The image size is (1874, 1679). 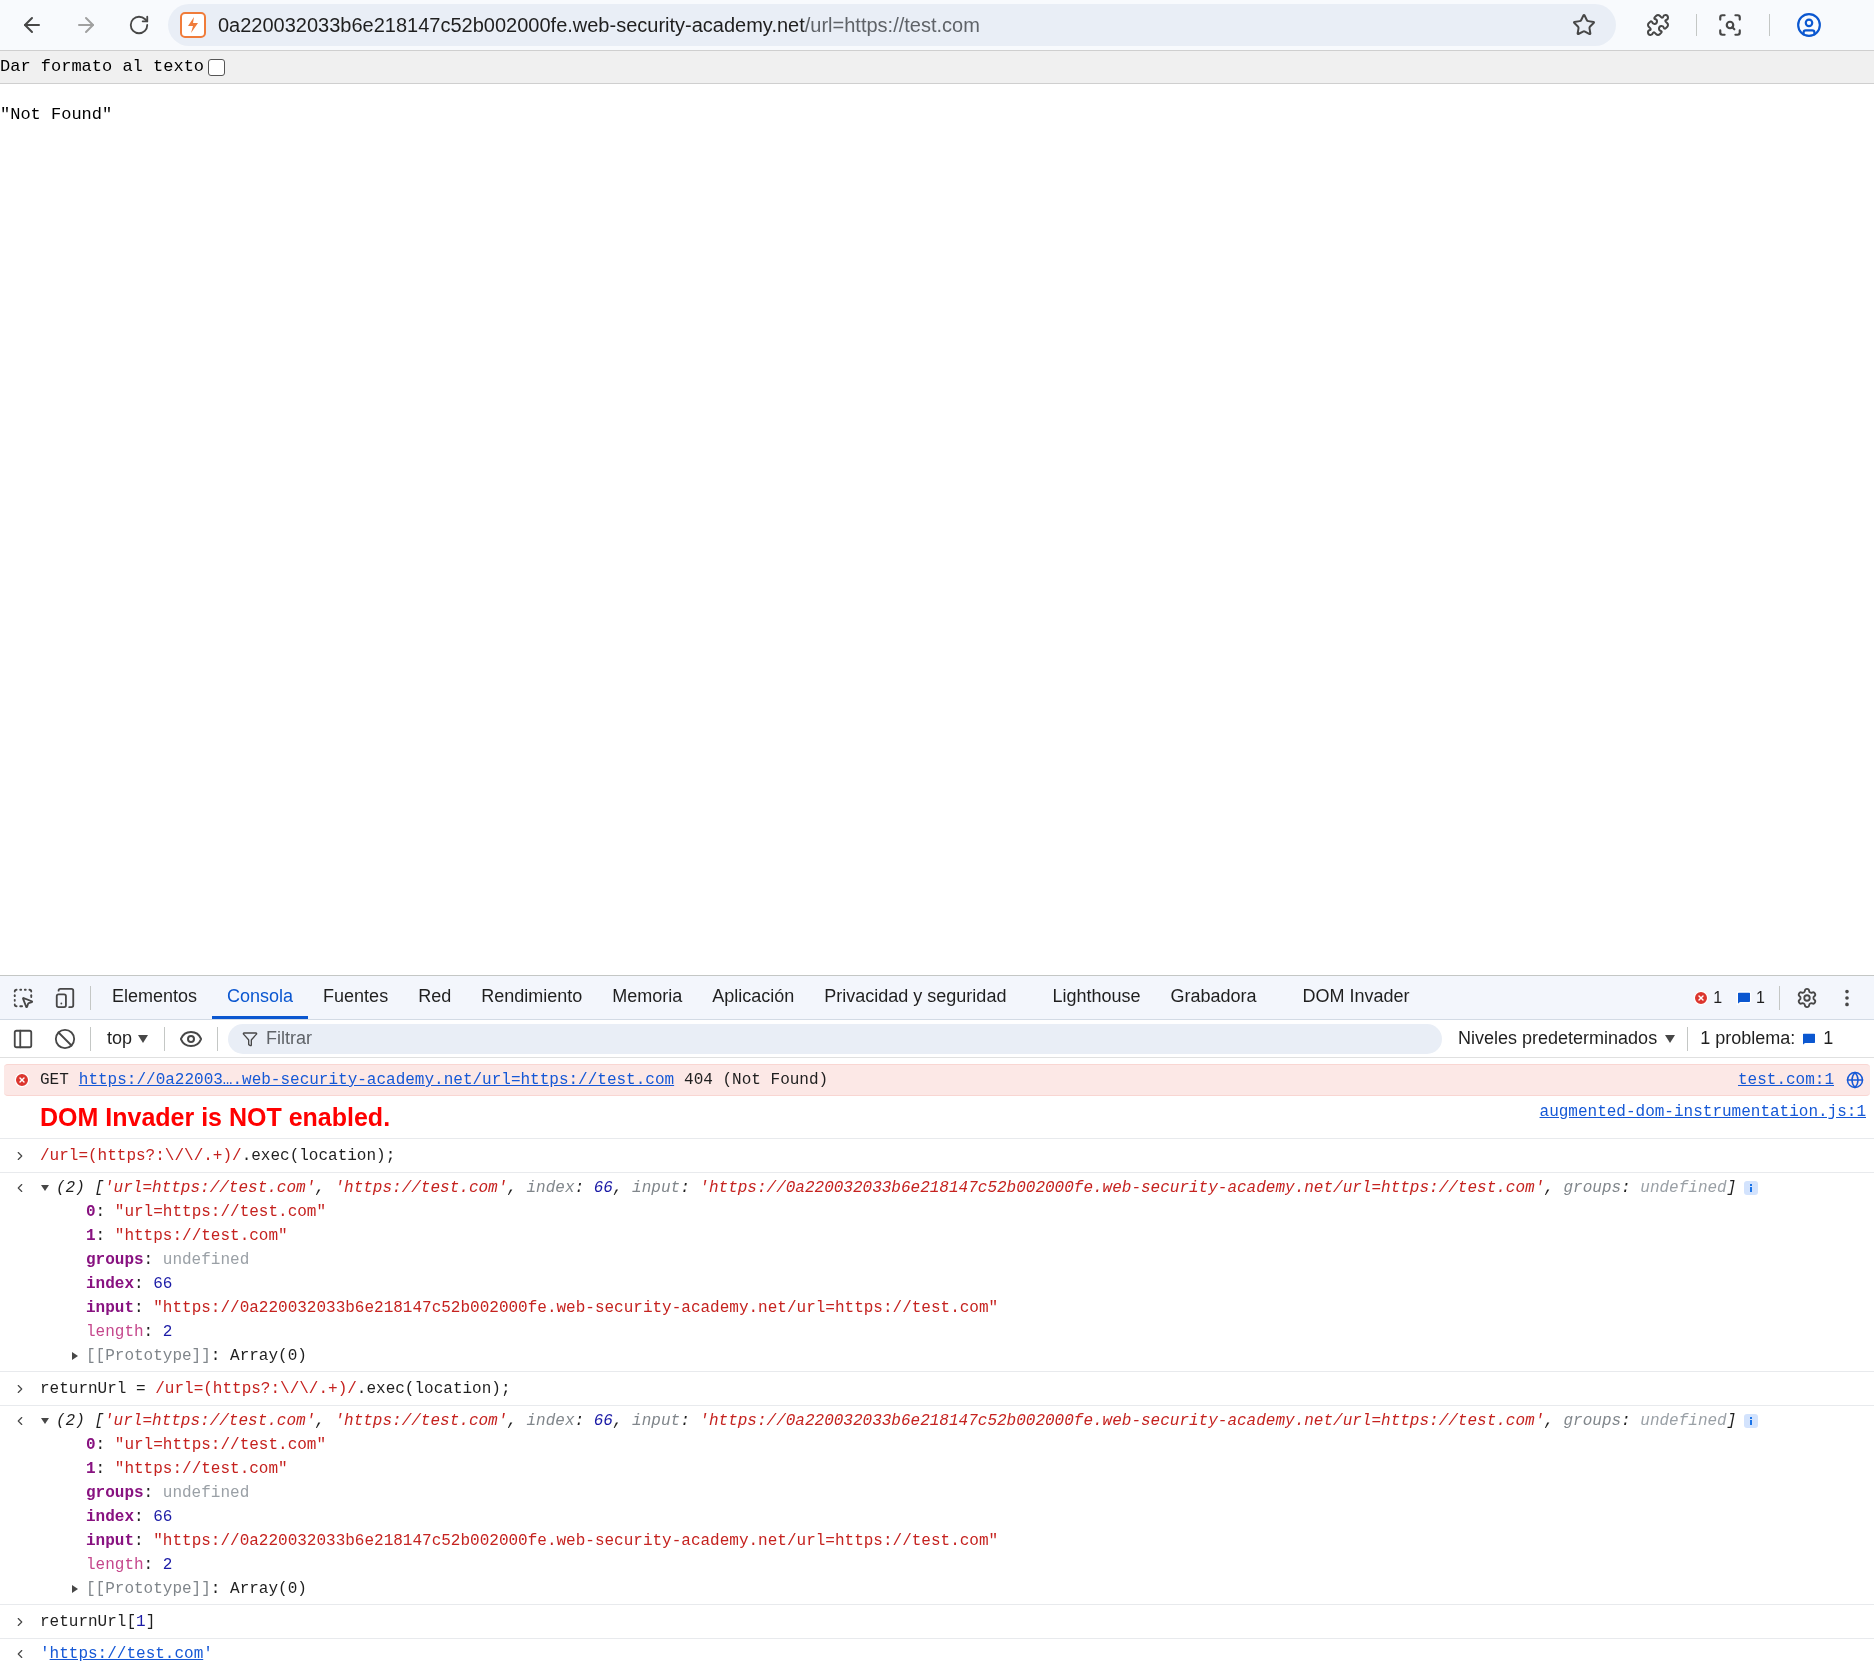 What do you see at coordinates (1807, 997) in the screenshot?
I see `settings-icon` at bounding box center [1807, 997].